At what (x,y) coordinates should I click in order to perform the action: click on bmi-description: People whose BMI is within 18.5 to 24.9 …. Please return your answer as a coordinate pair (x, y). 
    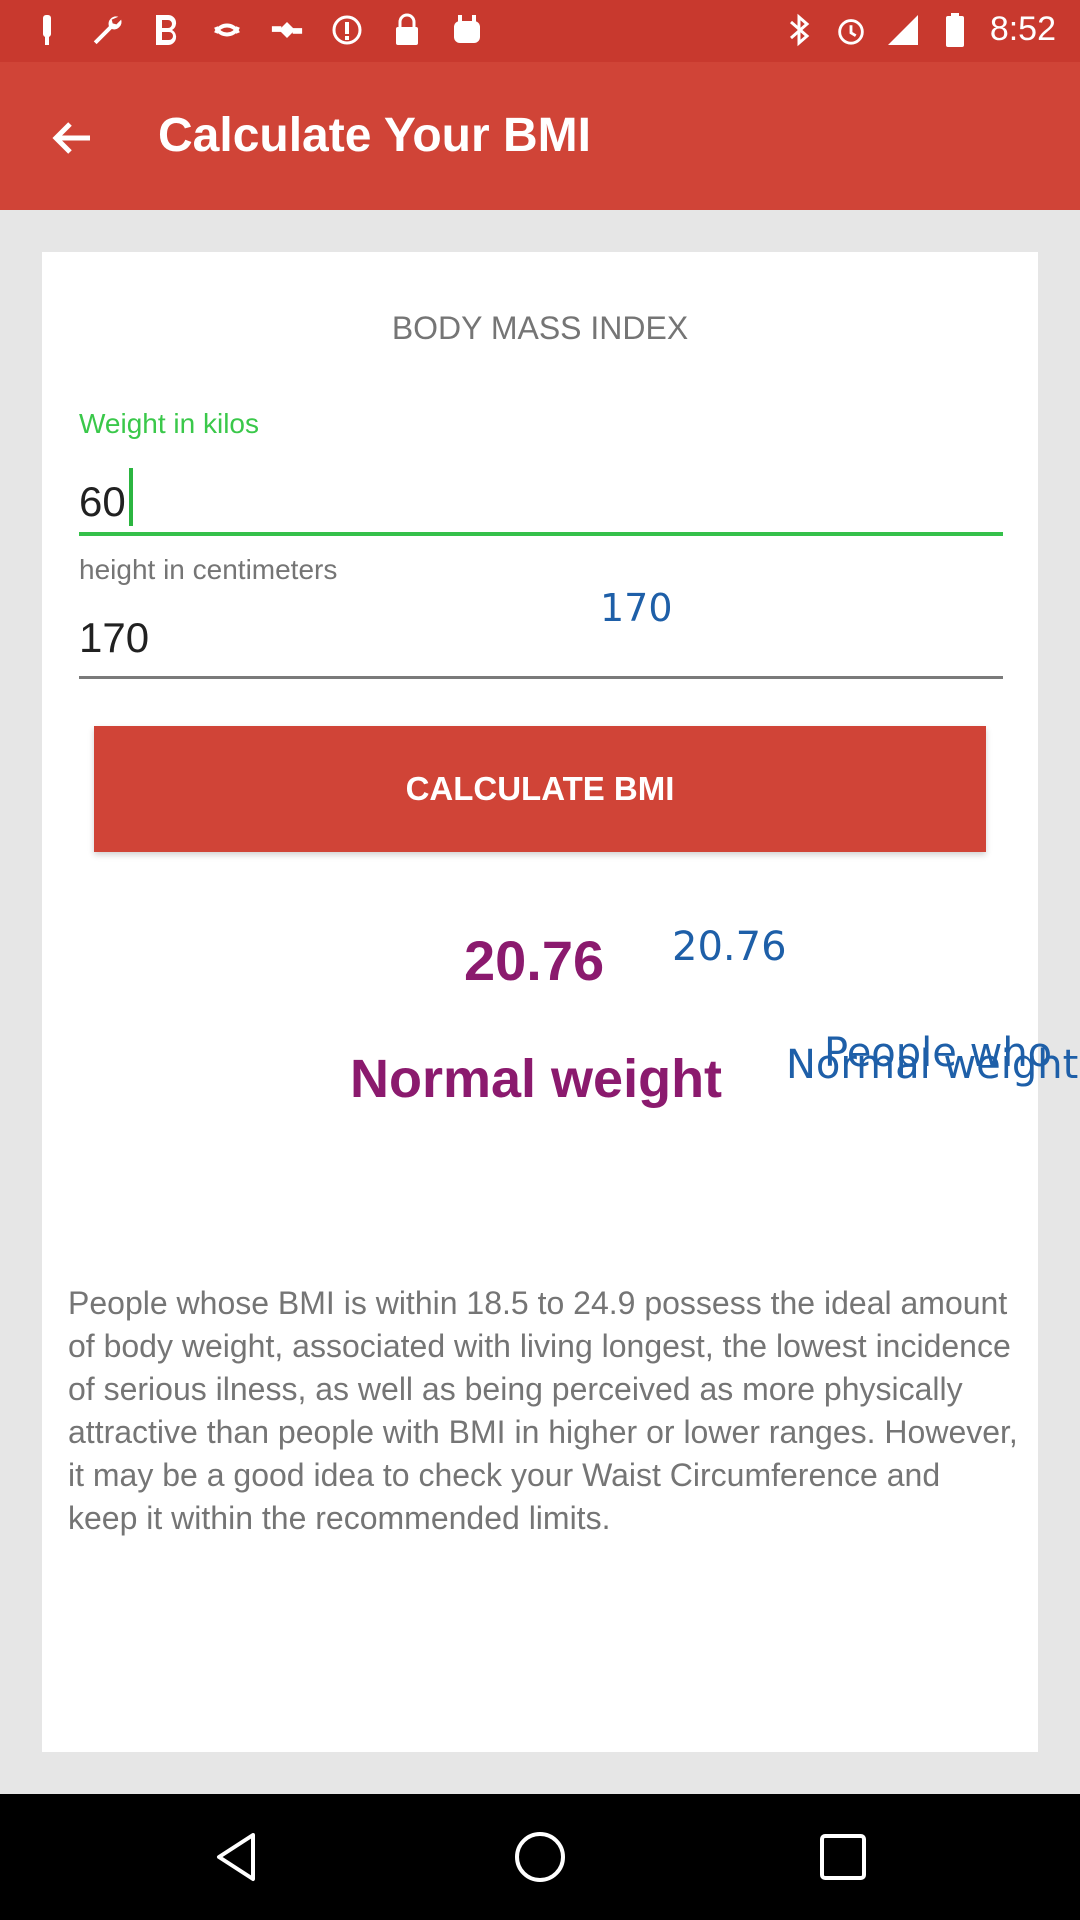
    Looking at the image, I should click on (543, 1410).